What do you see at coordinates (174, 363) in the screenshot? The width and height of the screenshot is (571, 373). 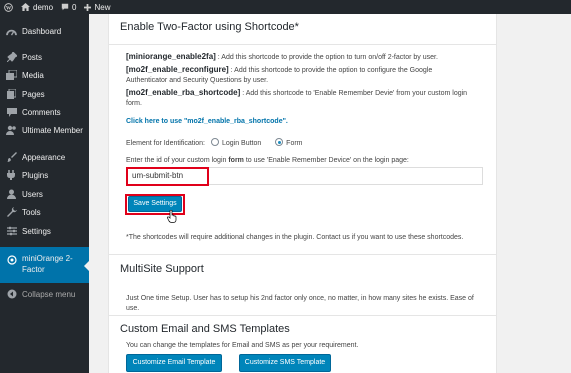 I see `customize-email-template-button: Customize Email Template` at bounding box center [174, 363].